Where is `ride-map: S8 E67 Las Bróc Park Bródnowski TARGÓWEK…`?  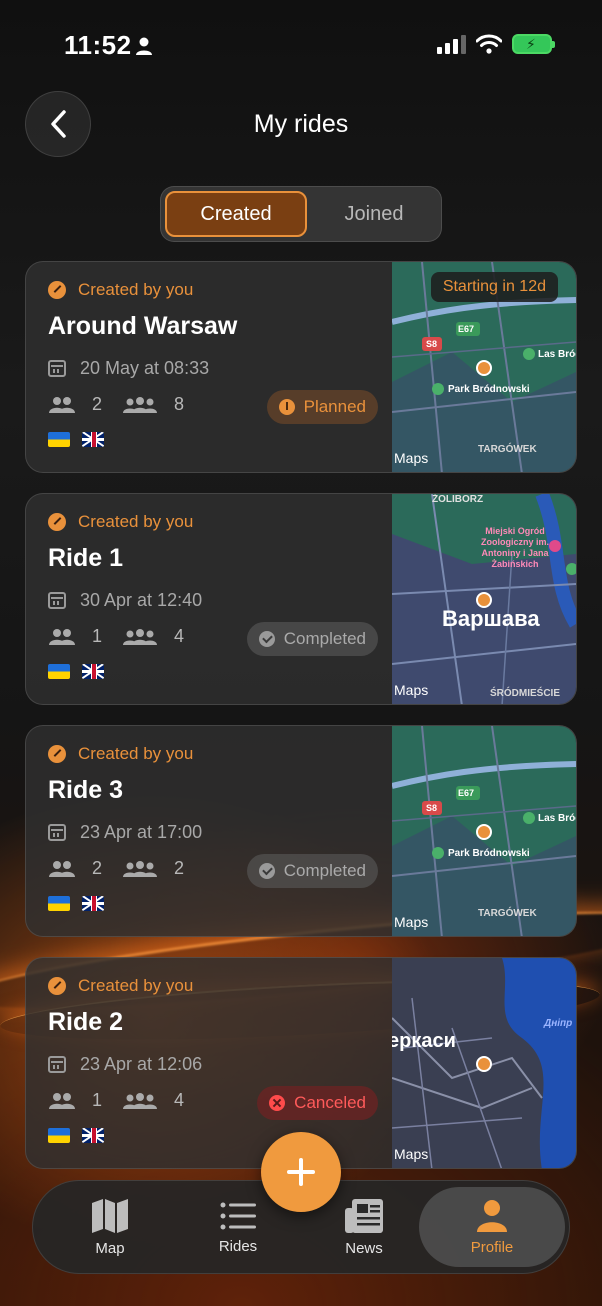 ride-map: S8 E67 Las Bróc Park Bródnowski TARGÓWEK… is located at coordinates (484, 831).